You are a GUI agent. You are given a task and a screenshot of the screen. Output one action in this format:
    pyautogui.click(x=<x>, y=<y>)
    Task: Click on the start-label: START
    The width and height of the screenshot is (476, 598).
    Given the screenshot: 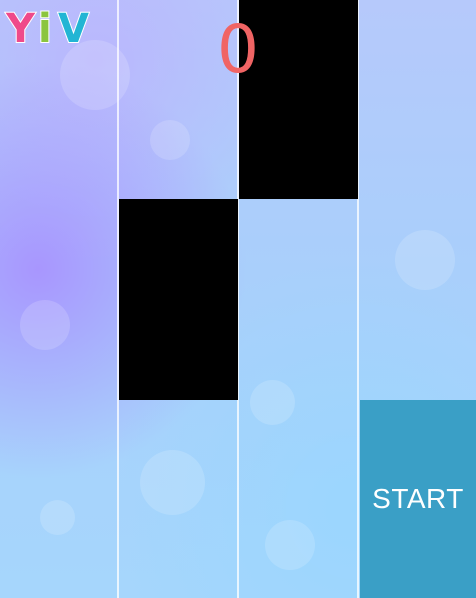 What is the action you would take?
    pyautogui.click(x=418, y=498)
    